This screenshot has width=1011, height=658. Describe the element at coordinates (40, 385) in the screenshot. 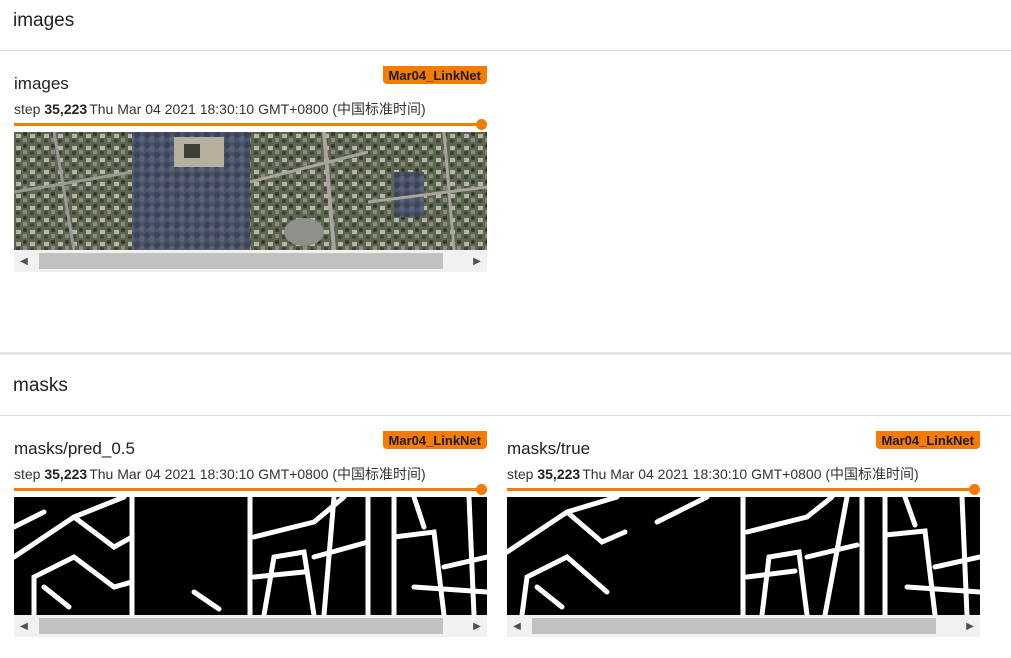

I see `section-title: masks` at that location.